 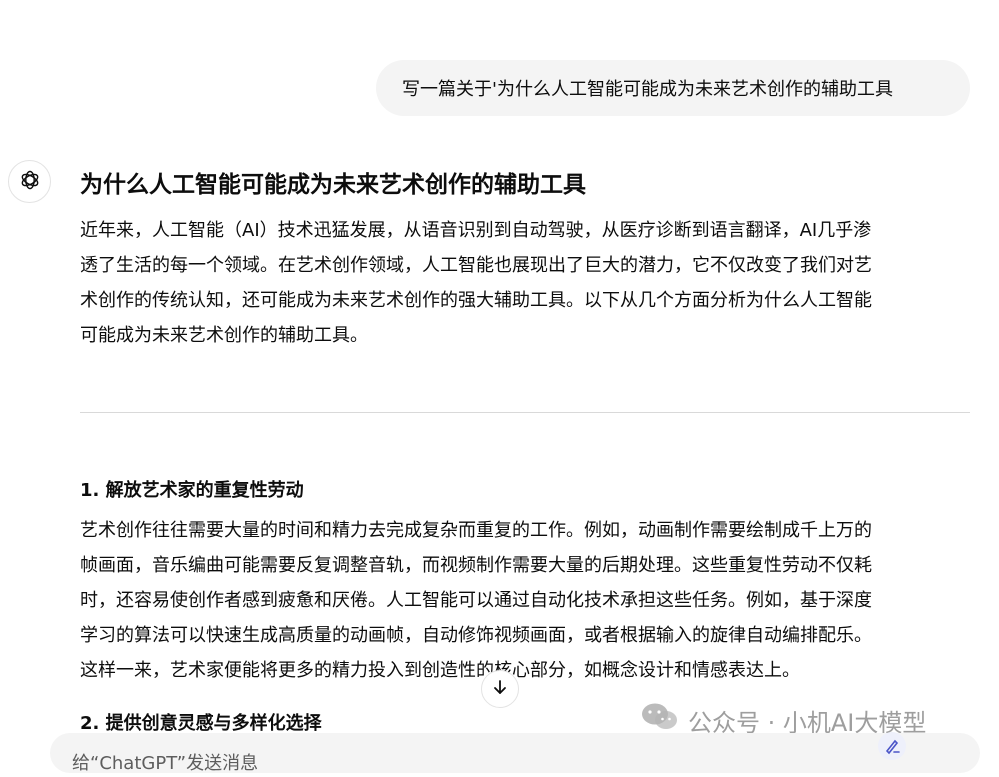 I want to click on user-message-bubble: 写一篇关于'为什么人工智能可能成为未来艺术创作的辅助工具, so click(x=673, y=88).